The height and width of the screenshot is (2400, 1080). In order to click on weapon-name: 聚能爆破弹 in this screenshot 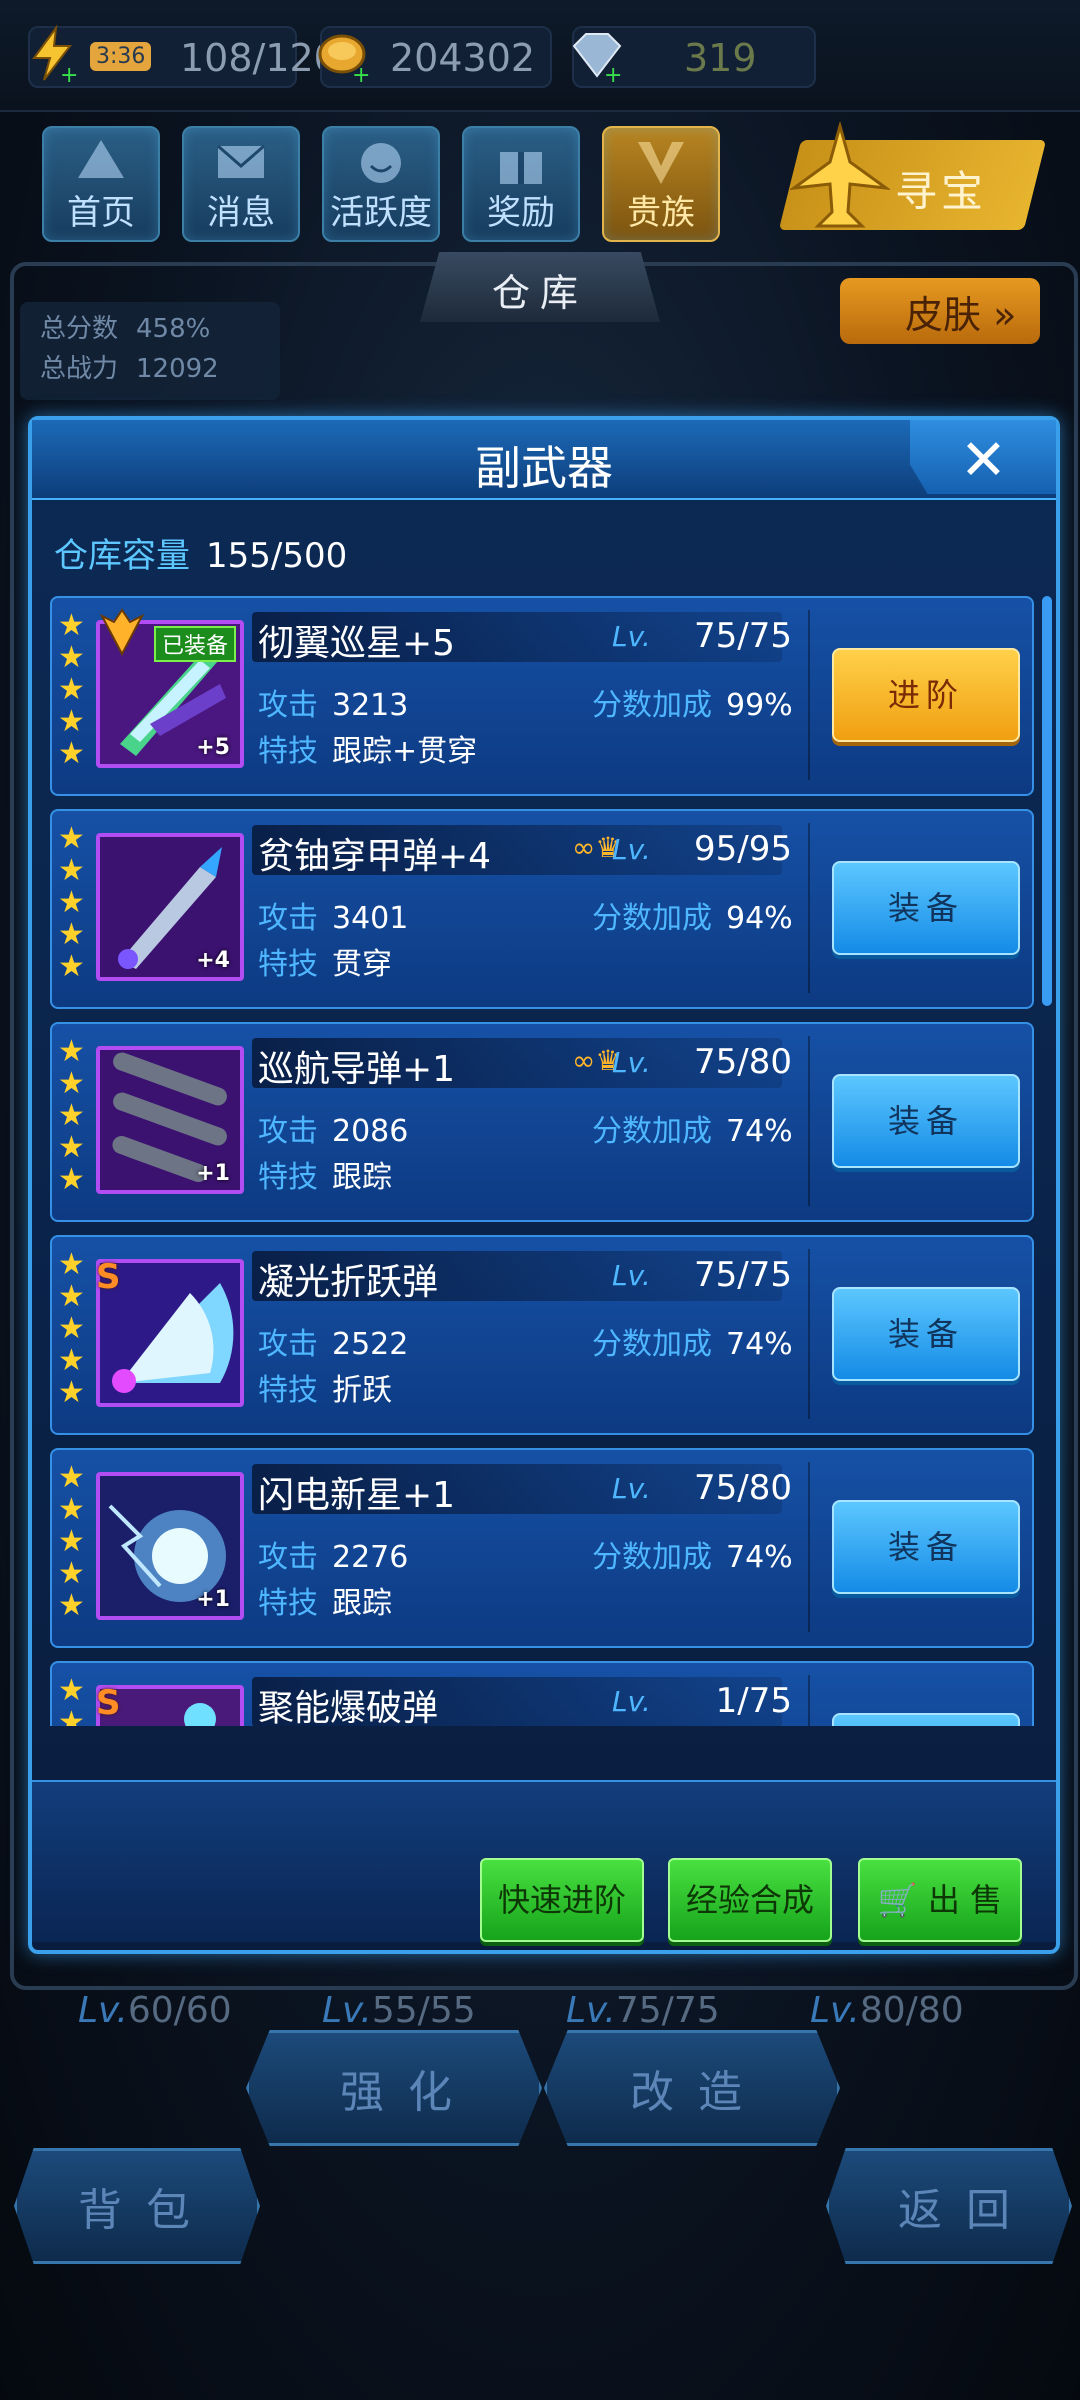, I will do `click(348, 1707)`.